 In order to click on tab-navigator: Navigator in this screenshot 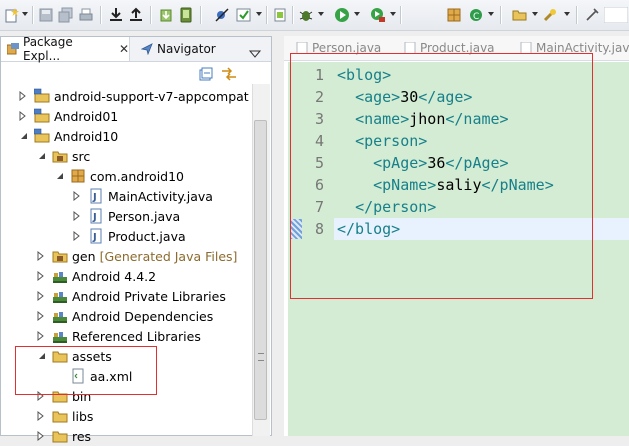, I will do `click(190, 49)`.